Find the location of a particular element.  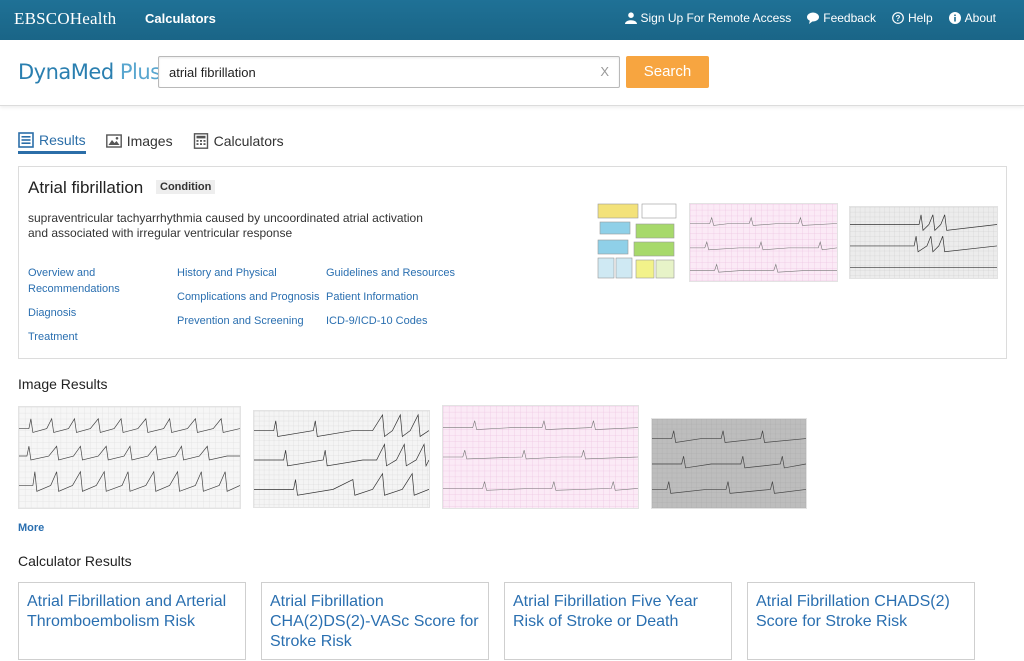

tab-images: Images is located at coordinates (139, 140).